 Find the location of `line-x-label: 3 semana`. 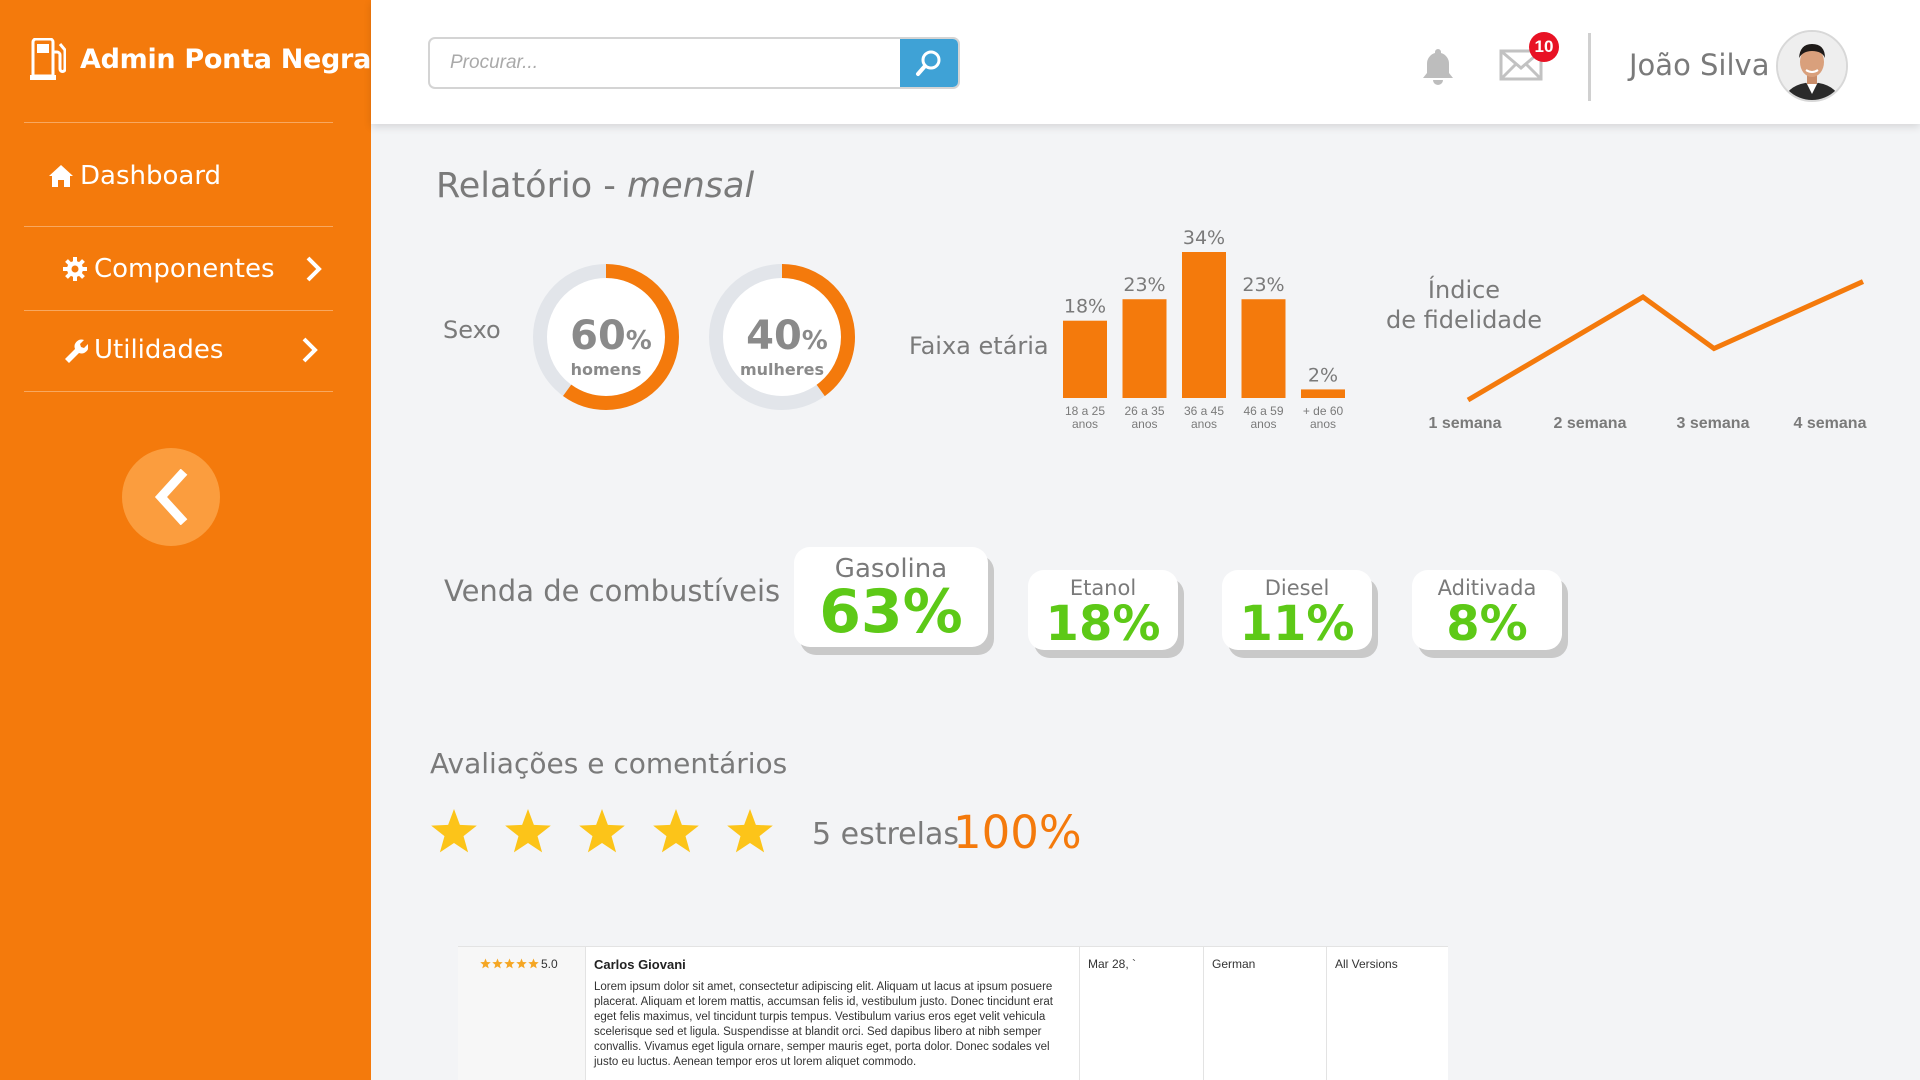

line-x-label: 3 semana is located at coordinates (1713, 423).